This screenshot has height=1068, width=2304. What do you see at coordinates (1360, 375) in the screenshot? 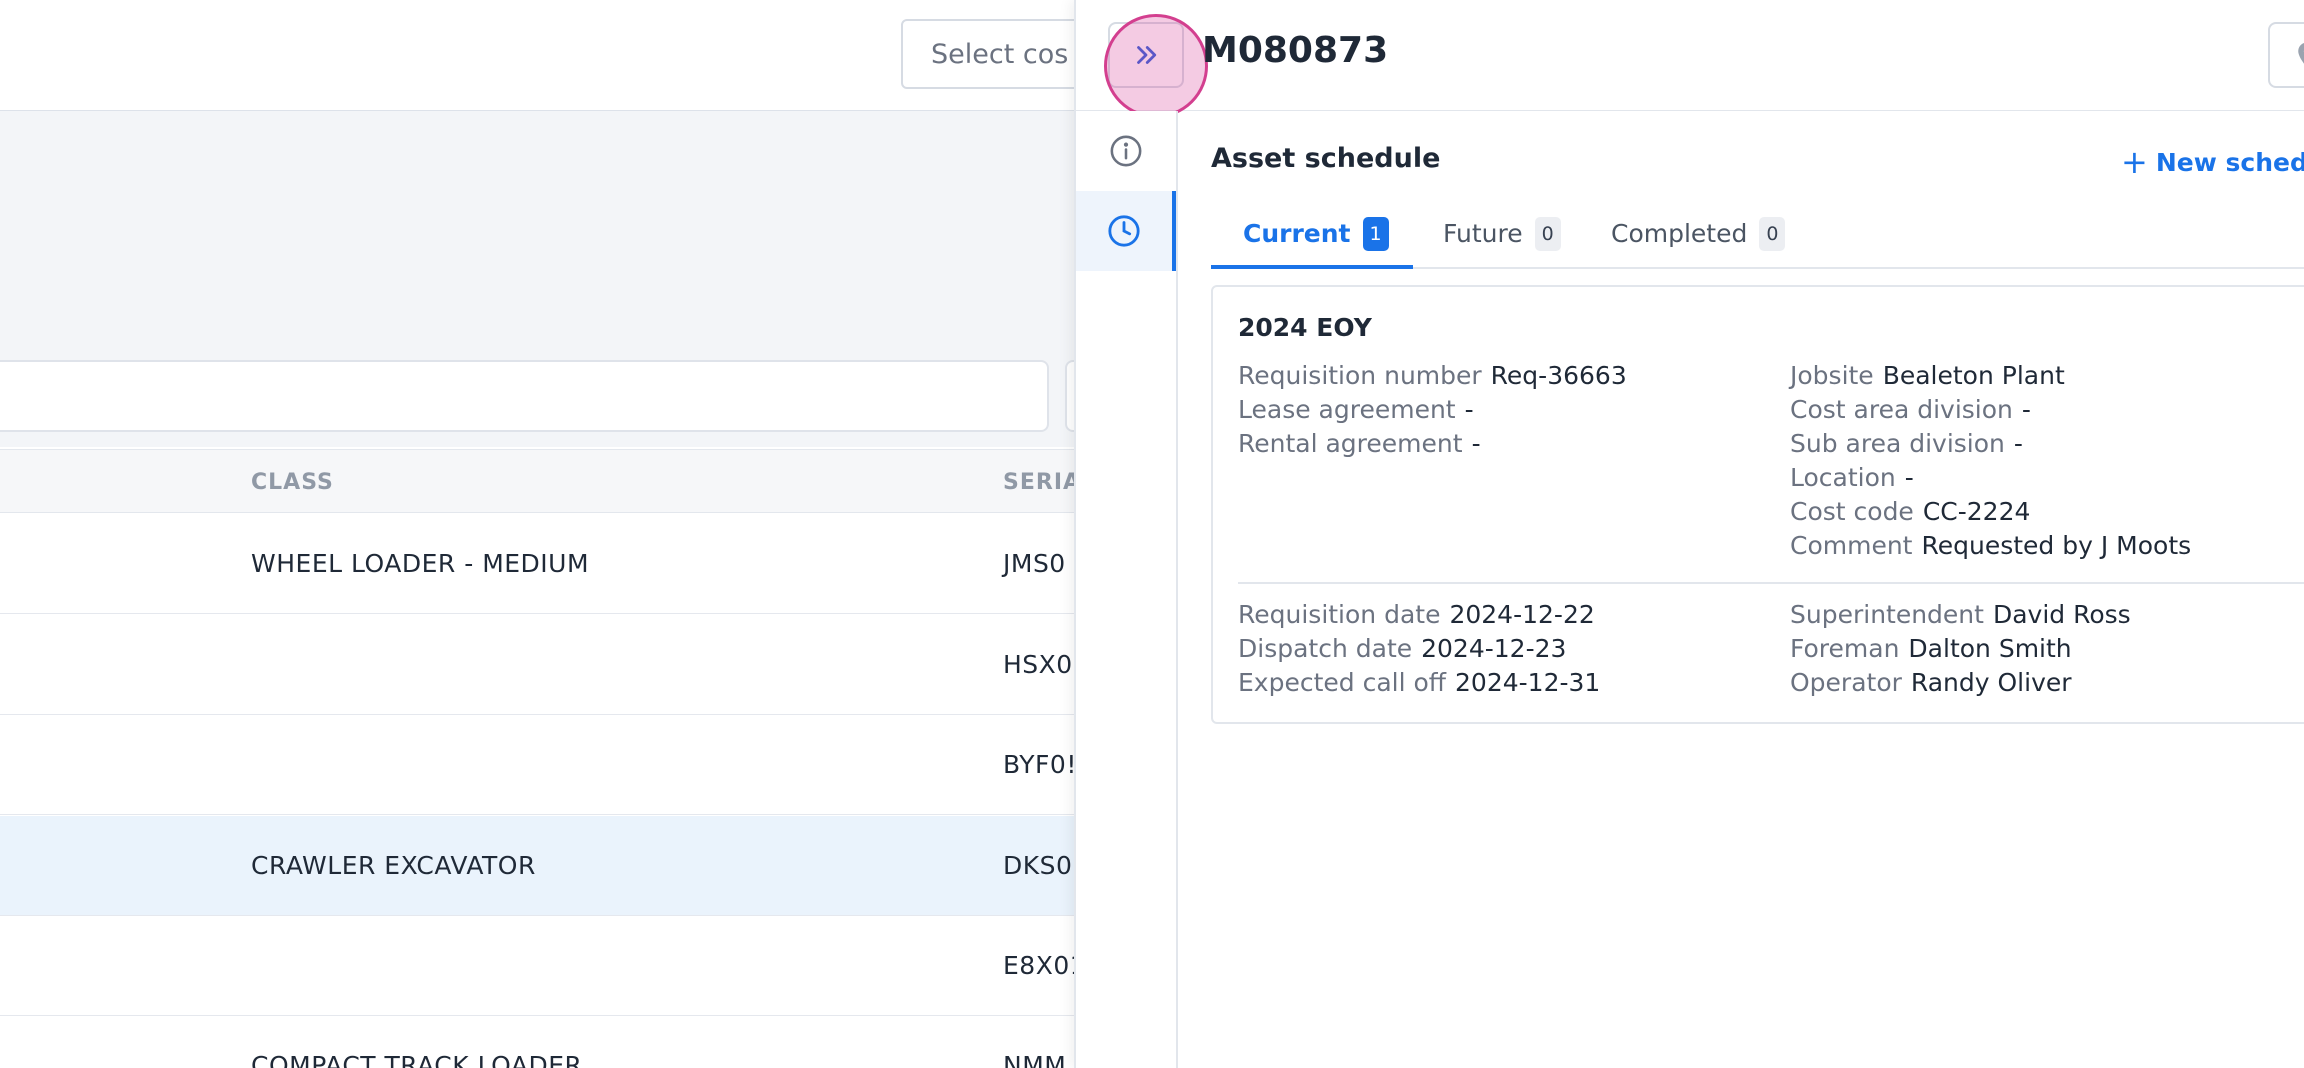
I see `field-label: Requisition number` at bounding box center [1360, 375].